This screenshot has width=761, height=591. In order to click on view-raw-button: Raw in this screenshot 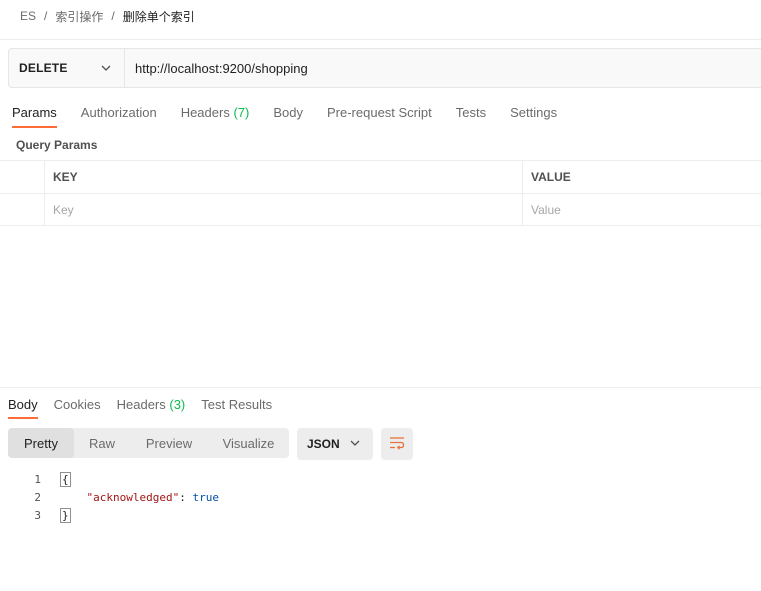, I will do `click(102, 443)`.